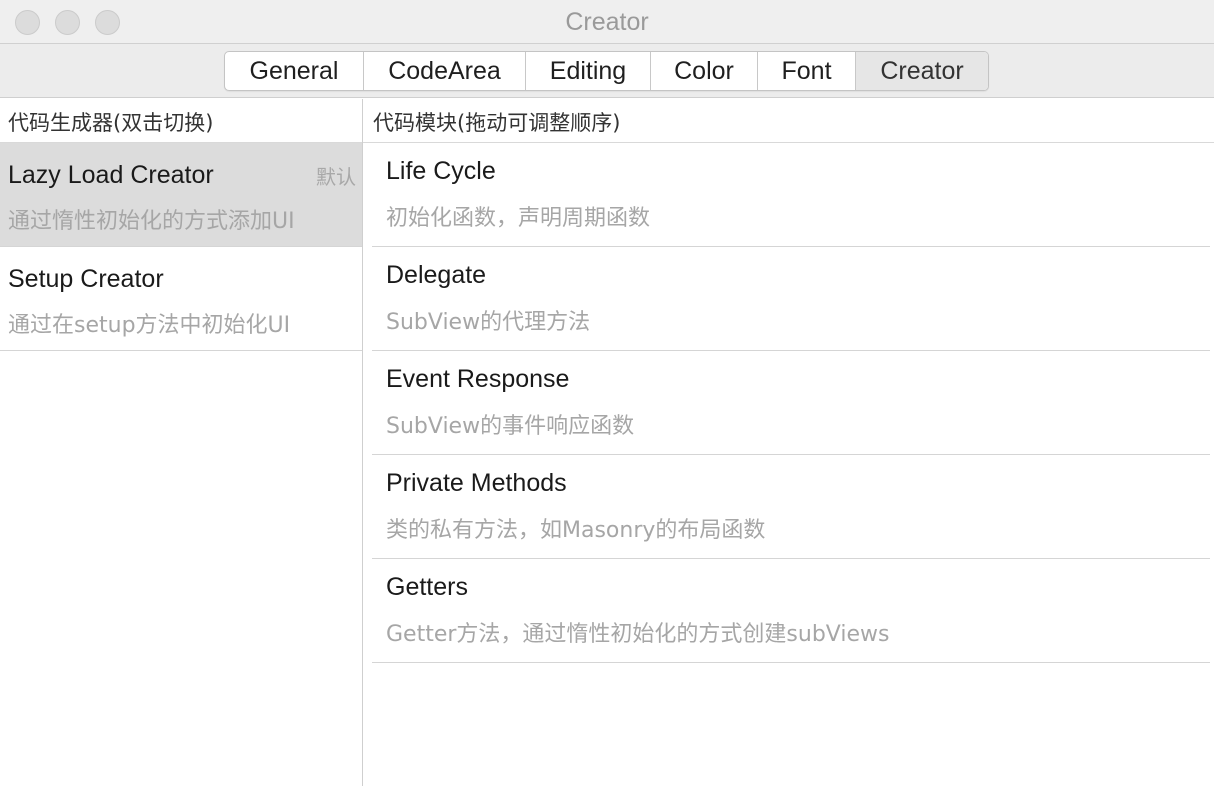 The width and height of the screenshot is (1214, 786). Describe the element at coordinates (791, 611) in the screenshot. I see `module-item-getters: Getters Getter方法，通过惰性初始化的方式创建subViews` at that location.